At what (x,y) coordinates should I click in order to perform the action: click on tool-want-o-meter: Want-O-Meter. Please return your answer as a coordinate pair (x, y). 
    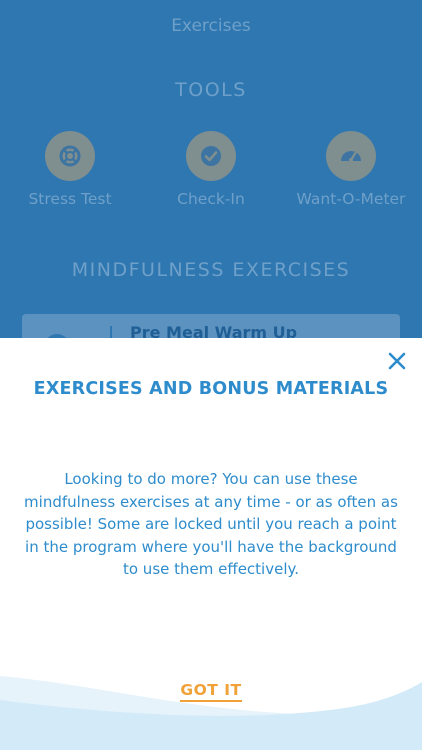
    Looking at the image, I should click on (351, 169).